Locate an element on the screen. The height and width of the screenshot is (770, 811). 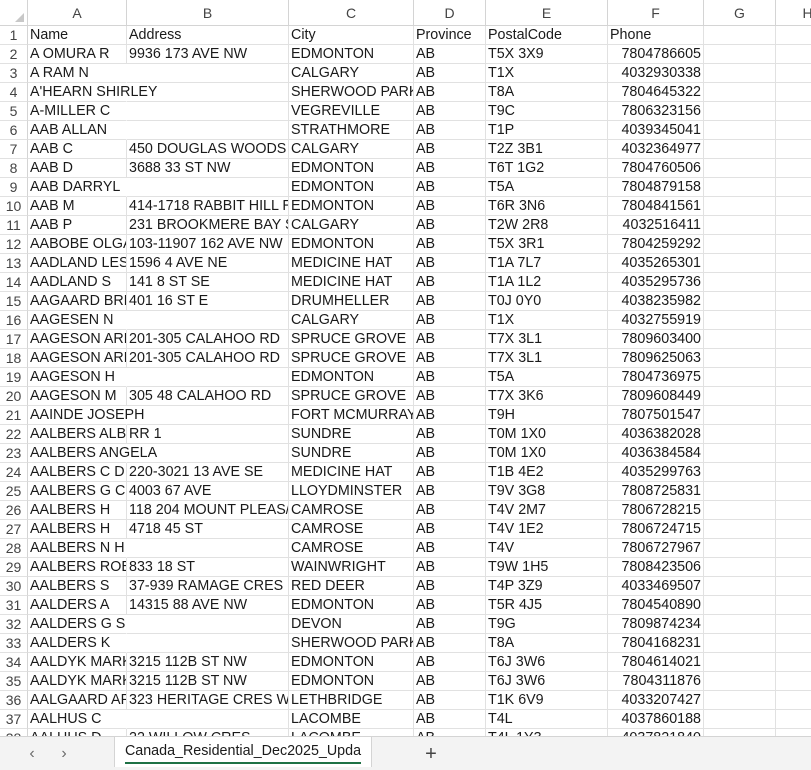
cell-c31: EDMONTON is located at coordinates (351, 605).